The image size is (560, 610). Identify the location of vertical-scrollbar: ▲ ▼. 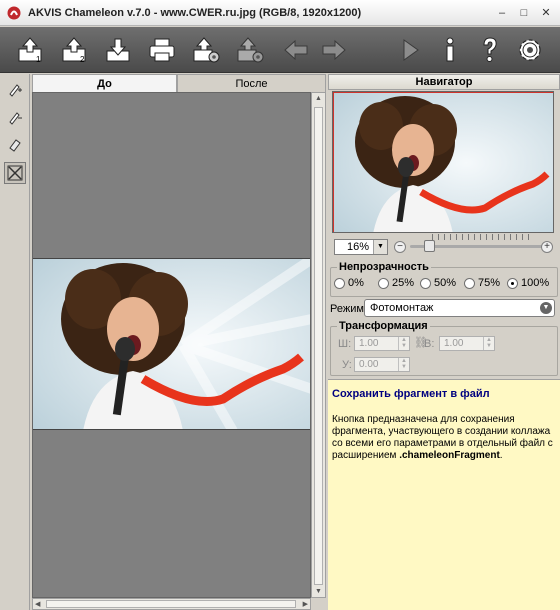
(318, 345).